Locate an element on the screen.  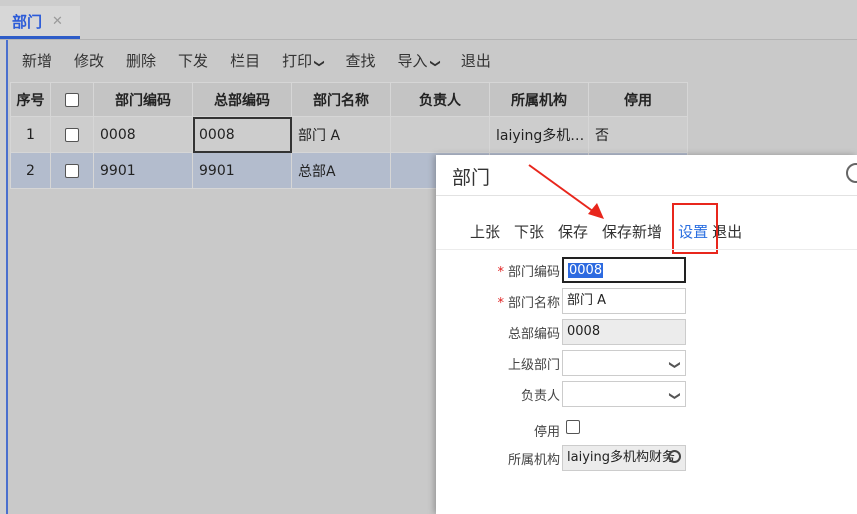
col-header-select is located at coordinates (72, 99).